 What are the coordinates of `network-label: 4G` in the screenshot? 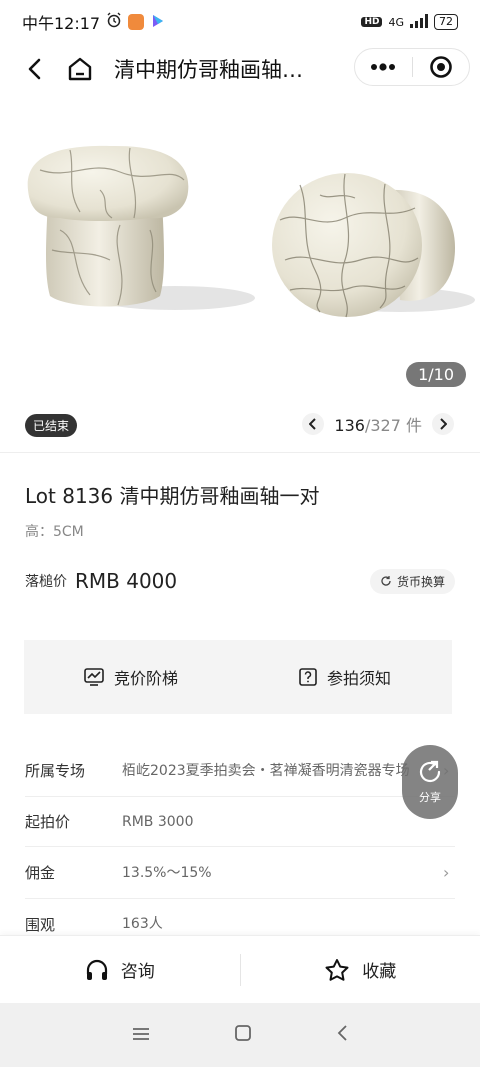 It's located at (396, 22).